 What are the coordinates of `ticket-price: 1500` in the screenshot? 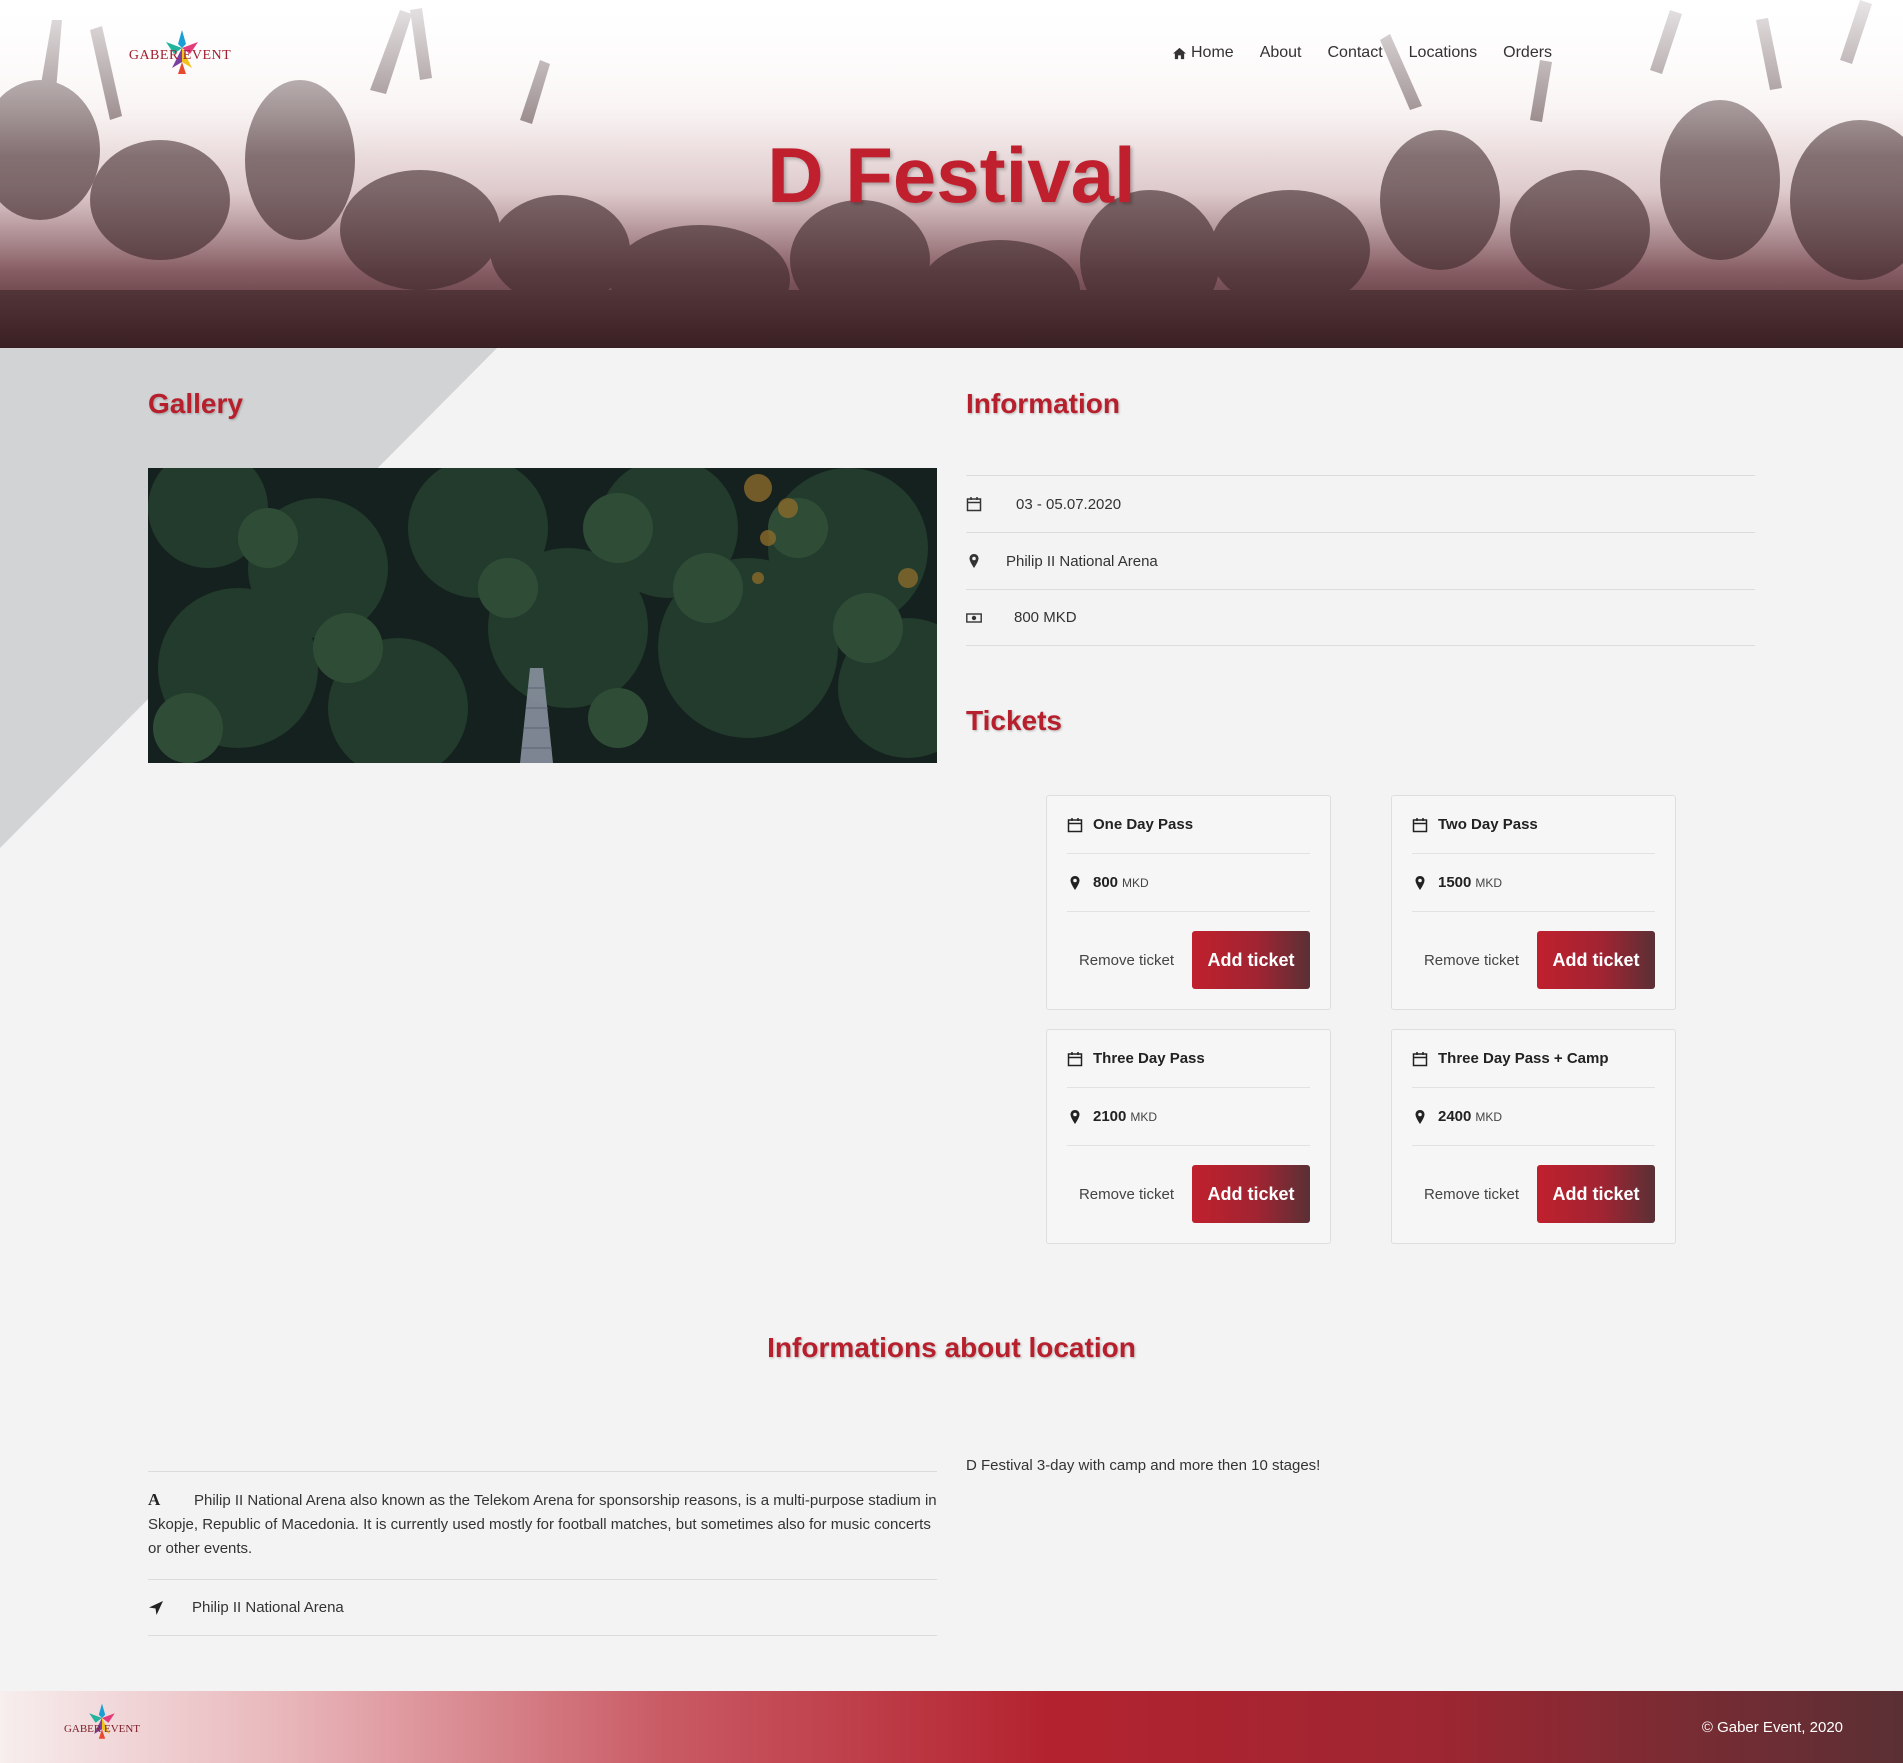 It's located at (1455, 882).